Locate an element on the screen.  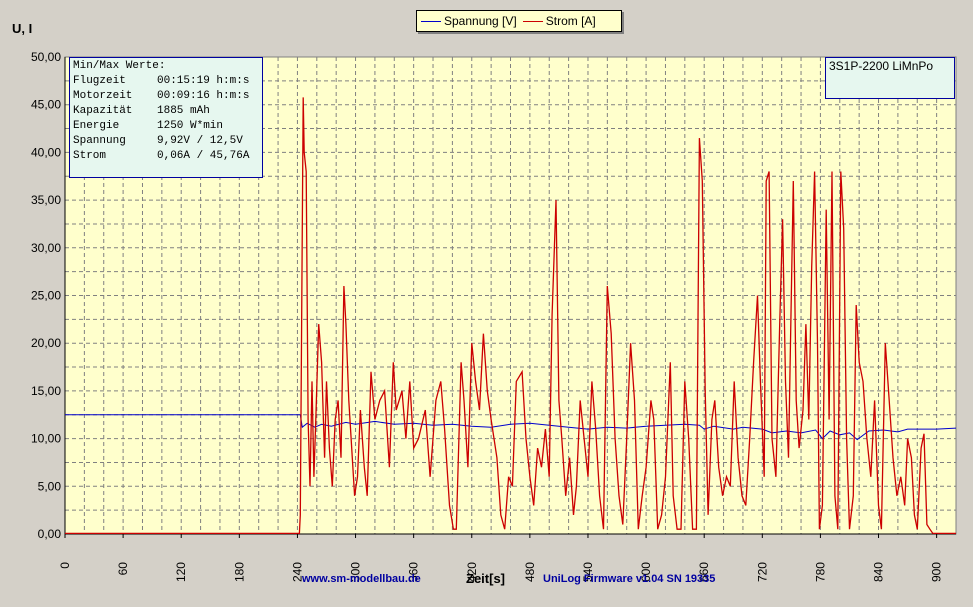
info-value: 00:15:19 h:m:s is located at coordinates (203, 81).